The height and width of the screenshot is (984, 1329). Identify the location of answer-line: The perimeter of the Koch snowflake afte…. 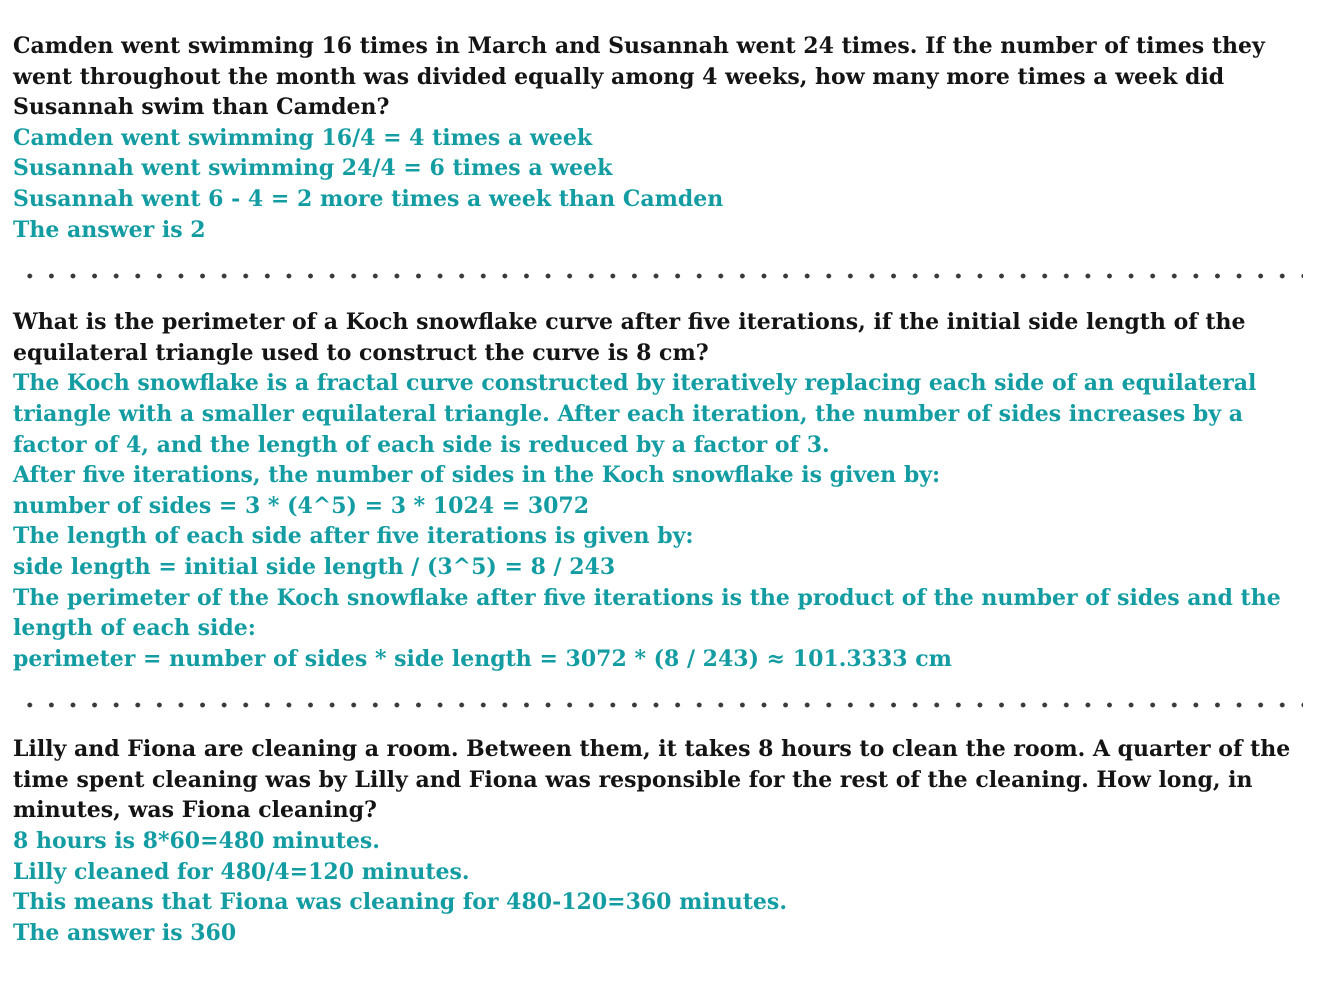
(647, 613).